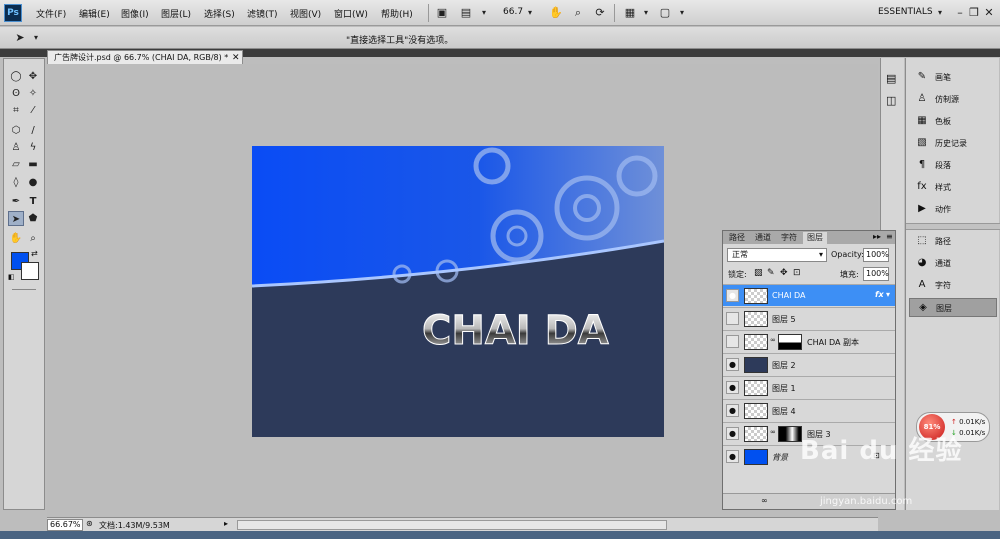 This screenshot has height=539, width=1000. What do you see at coordinates (452, 525) in the screenshot?
I see `horizontal-scrollbar` at bounding box center [452, 525].